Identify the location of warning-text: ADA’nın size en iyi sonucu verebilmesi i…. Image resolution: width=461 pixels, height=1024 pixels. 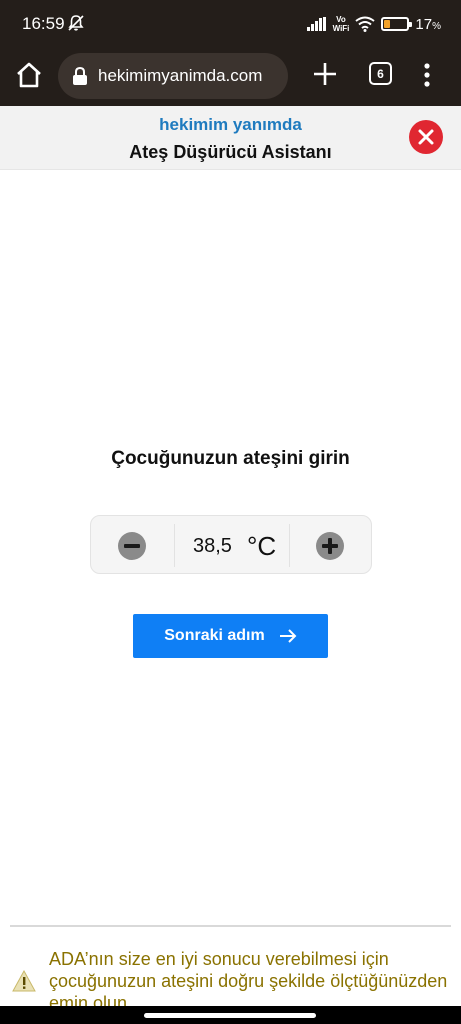
(248, 978).